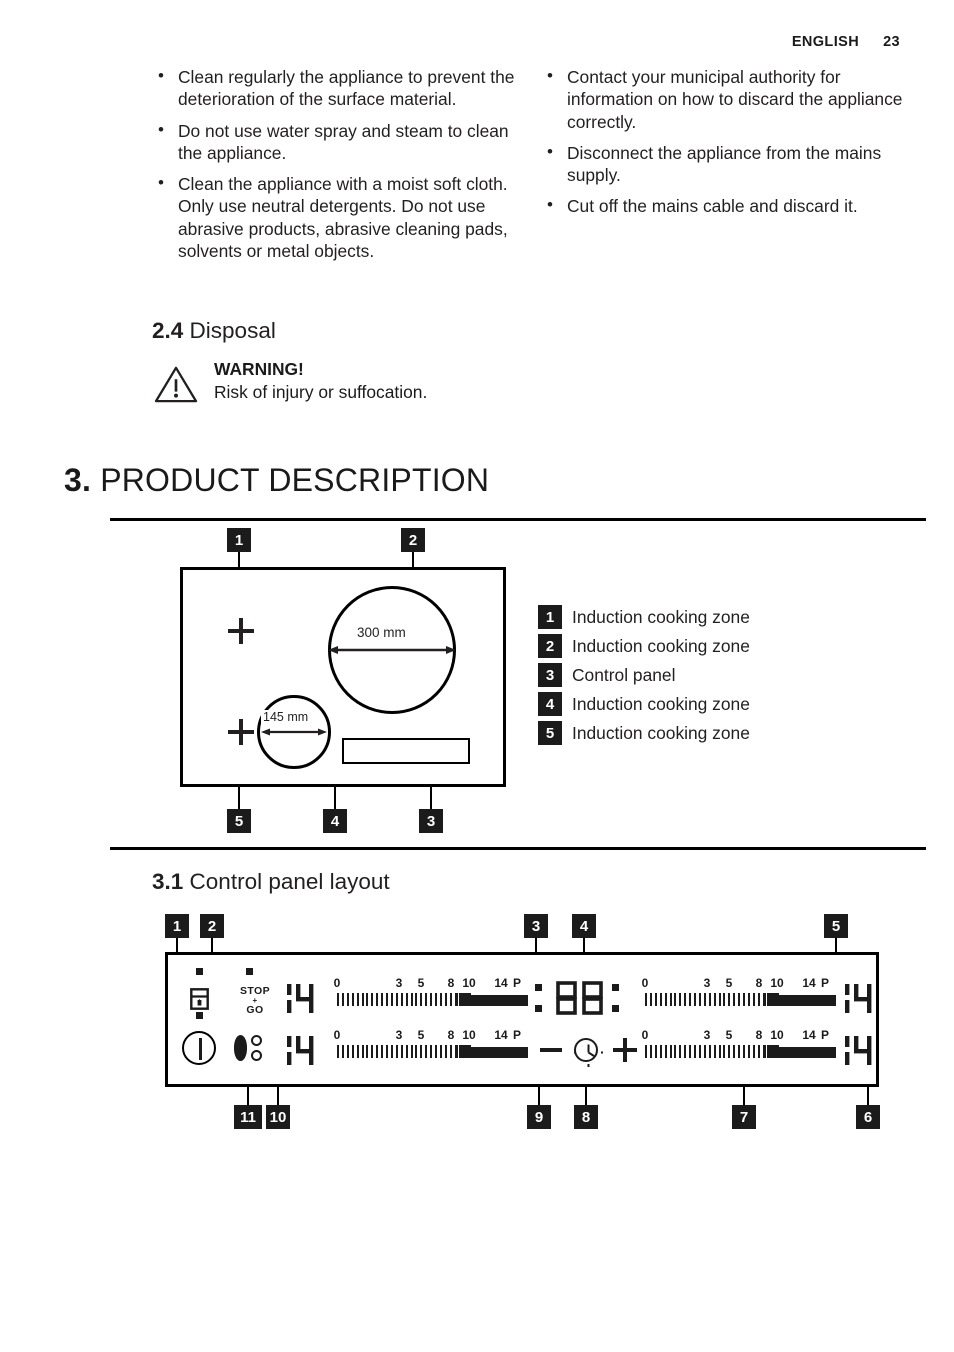  What do you see at coordinates (858, 998) in the screenshot?
I see `heat-setting-display-top-right` at bounding box center [858, 998].